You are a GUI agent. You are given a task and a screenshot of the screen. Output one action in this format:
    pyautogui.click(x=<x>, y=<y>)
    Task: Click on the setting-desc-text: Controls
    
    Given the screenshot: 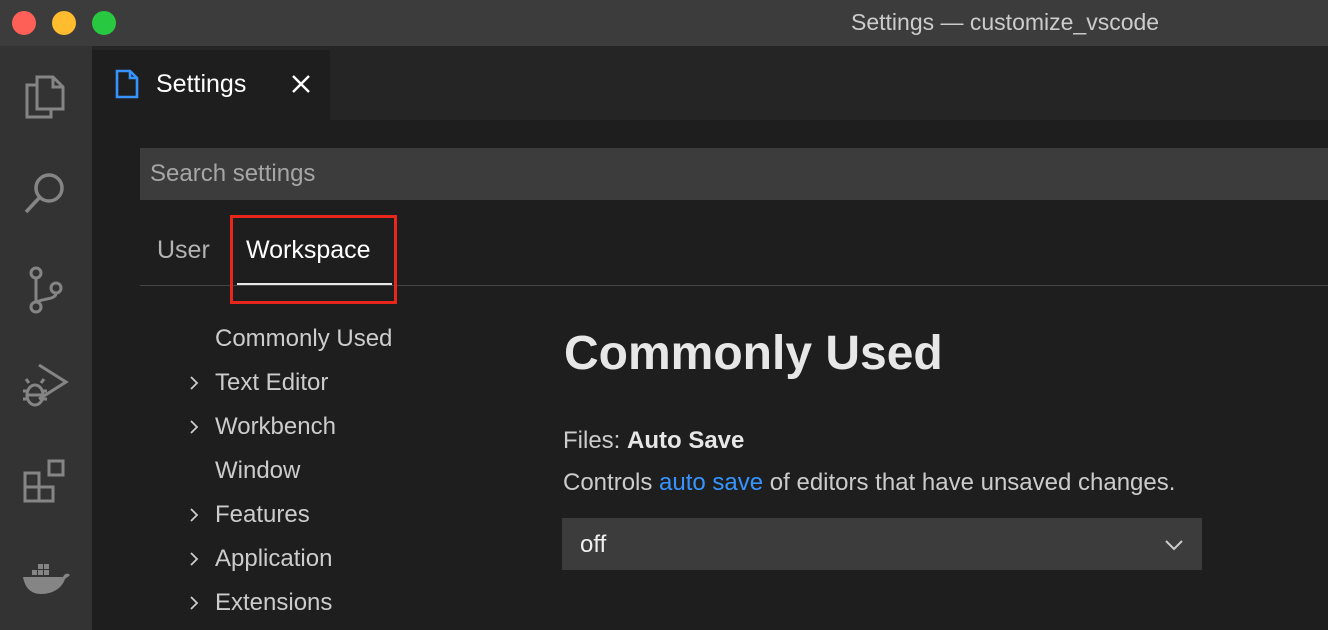 What is the action you would take?
    pyautogui.click(x=611, y=482)
    